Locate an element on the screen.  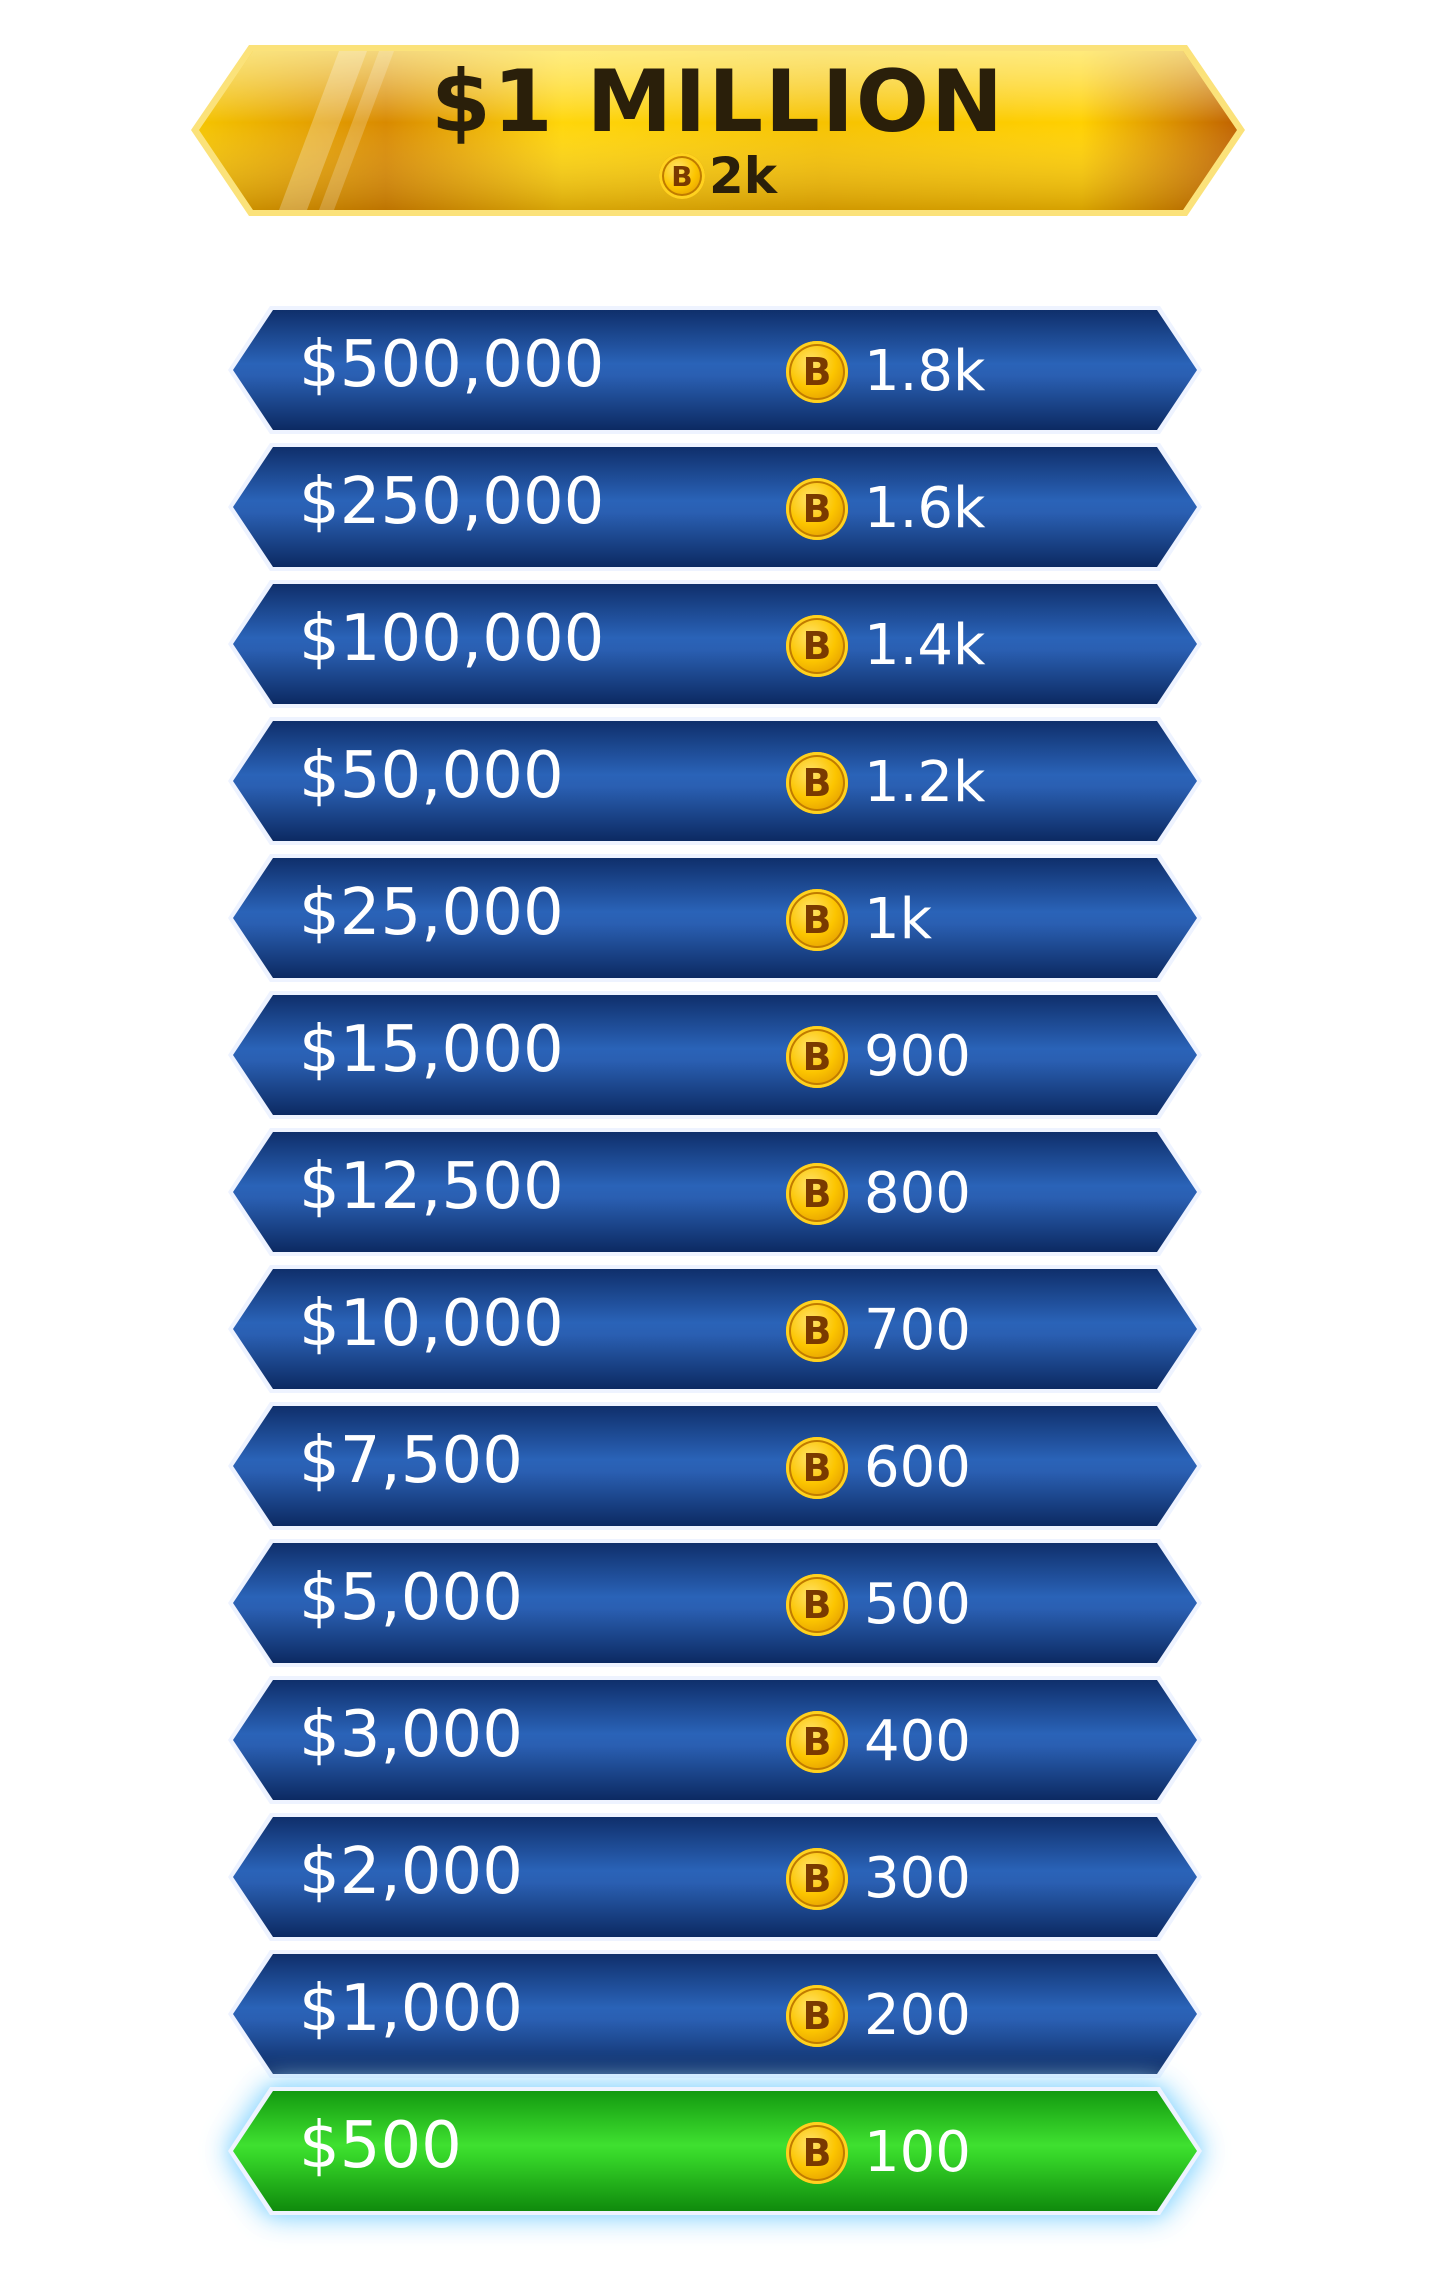
rung-reward: B 400 is located at coordinates (878, 1742).